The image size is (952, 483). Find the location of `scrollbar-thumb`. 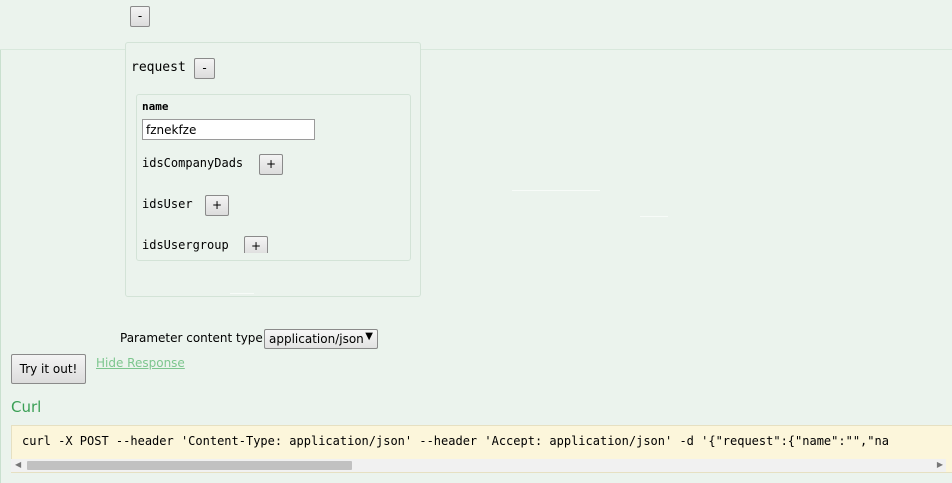

scrollbar-thumb is located at coordinates (189, 465).